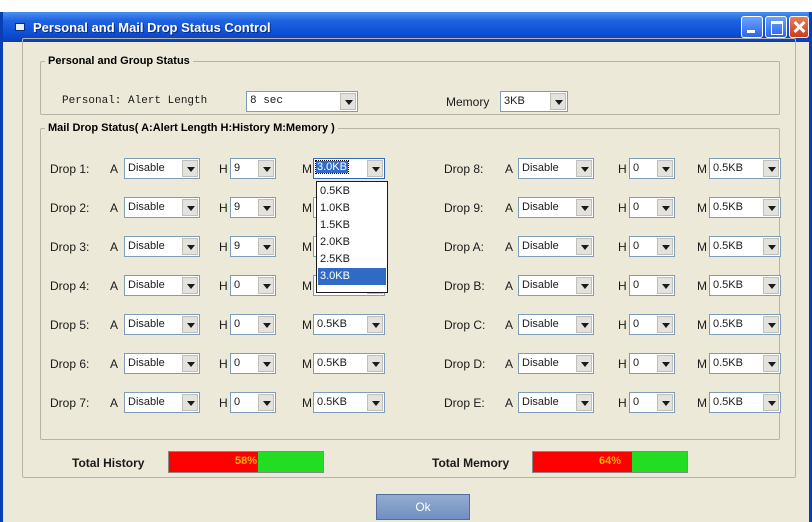 The height and width of the screenshot is (522, 812). What do you see at coordinates (745, 246) in the screenshot?
I see `drop-a-memory-select: 0.5KB` at bounding box center [745, 246].